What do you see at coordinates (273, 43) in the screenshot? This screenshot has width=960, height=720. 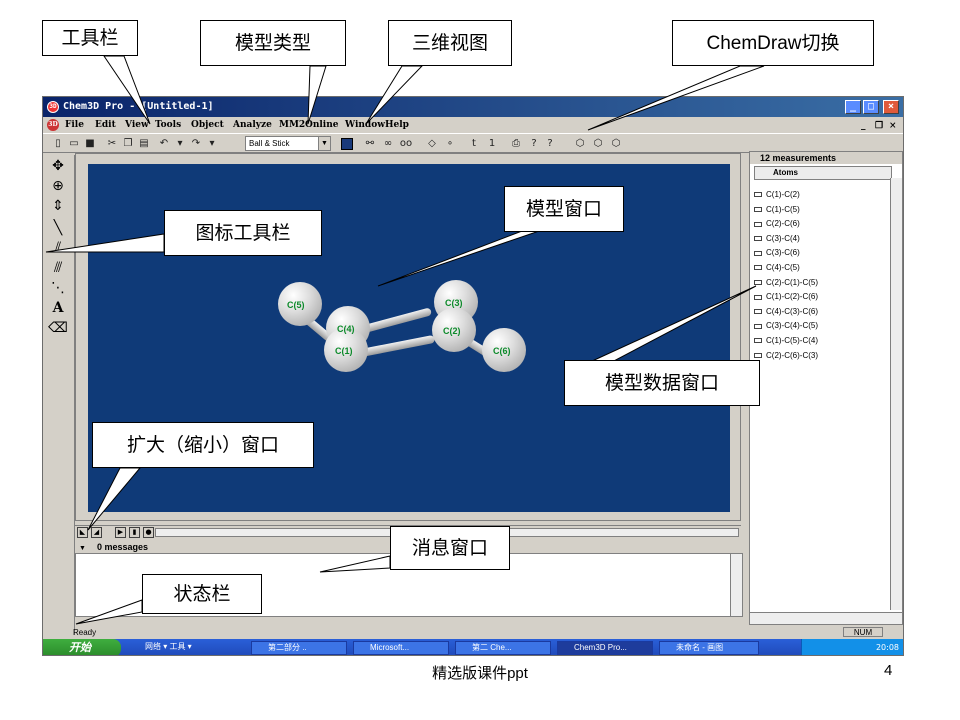 I see `callout-model-type: 模型类型` at bounding box center [273, 43].